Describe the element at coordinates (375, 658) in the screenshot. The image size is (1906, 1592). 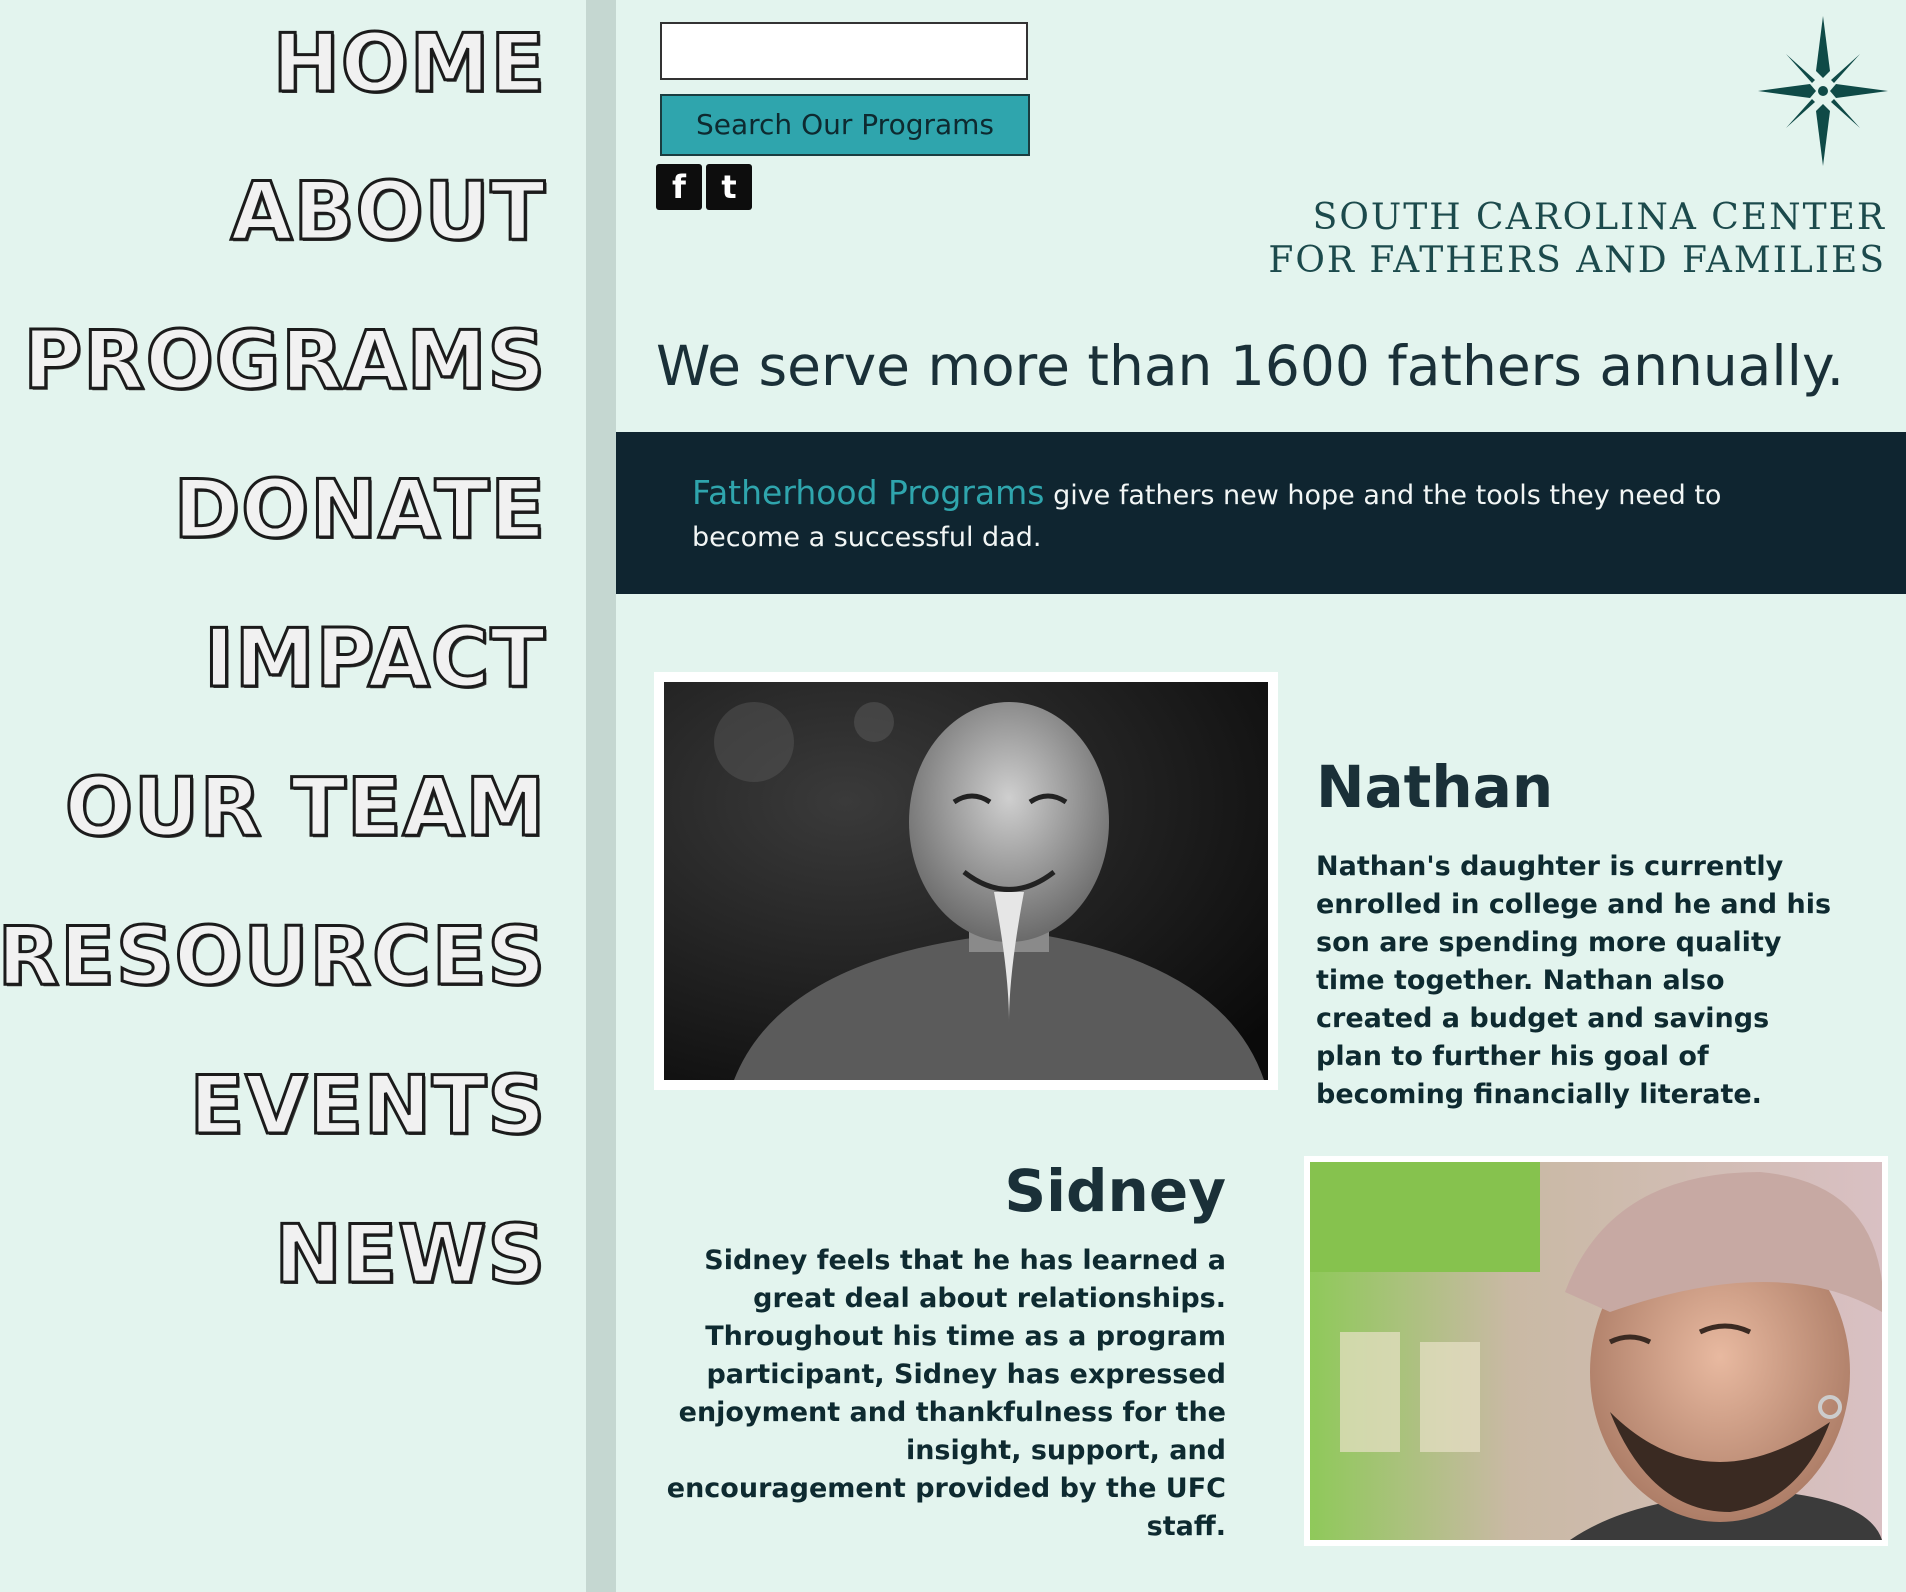
I see `nav-item-impact: IMPACT` at that location.